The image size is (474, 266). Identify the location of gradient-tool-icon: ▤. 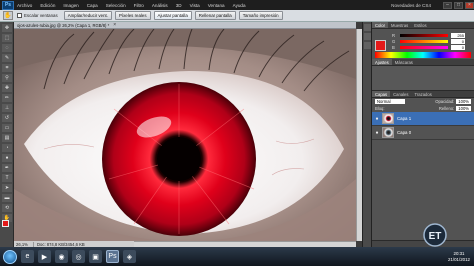
(7, 138).